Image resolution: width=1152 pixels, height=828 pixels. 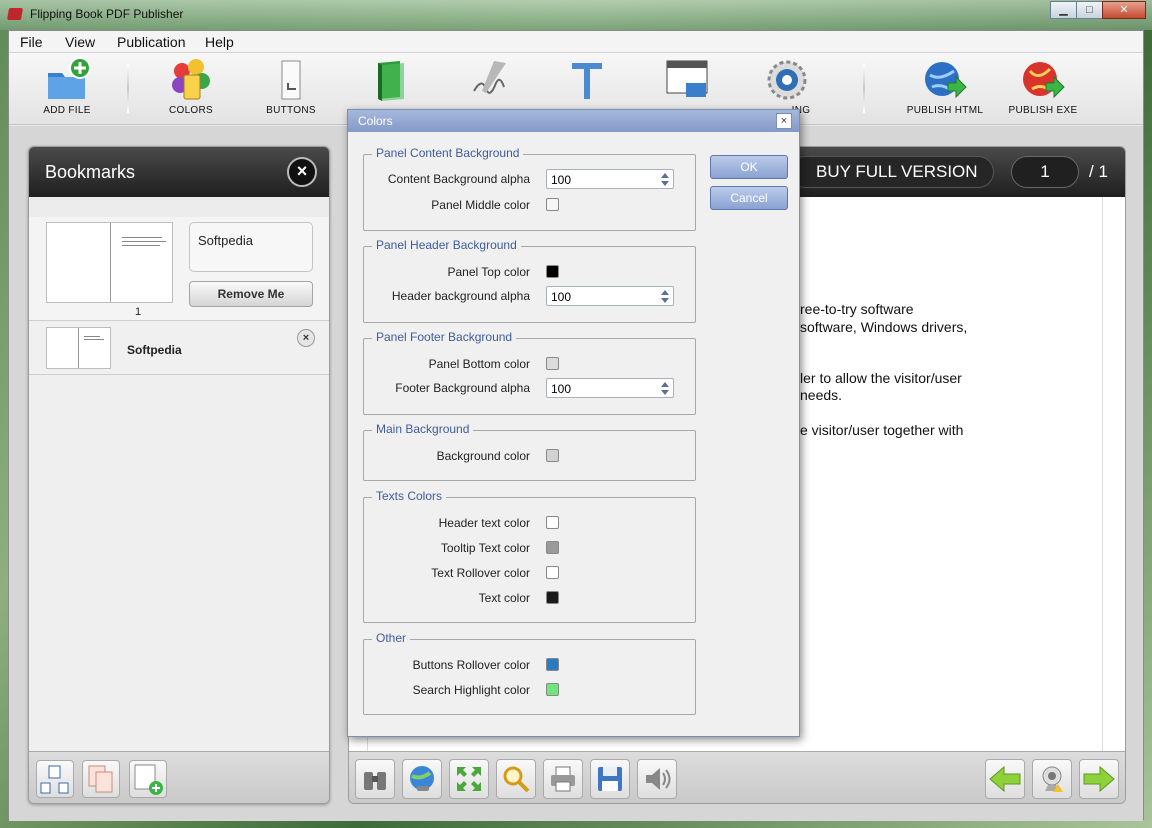 I want to click on copy-pages-button, so click(x=101, y=779).